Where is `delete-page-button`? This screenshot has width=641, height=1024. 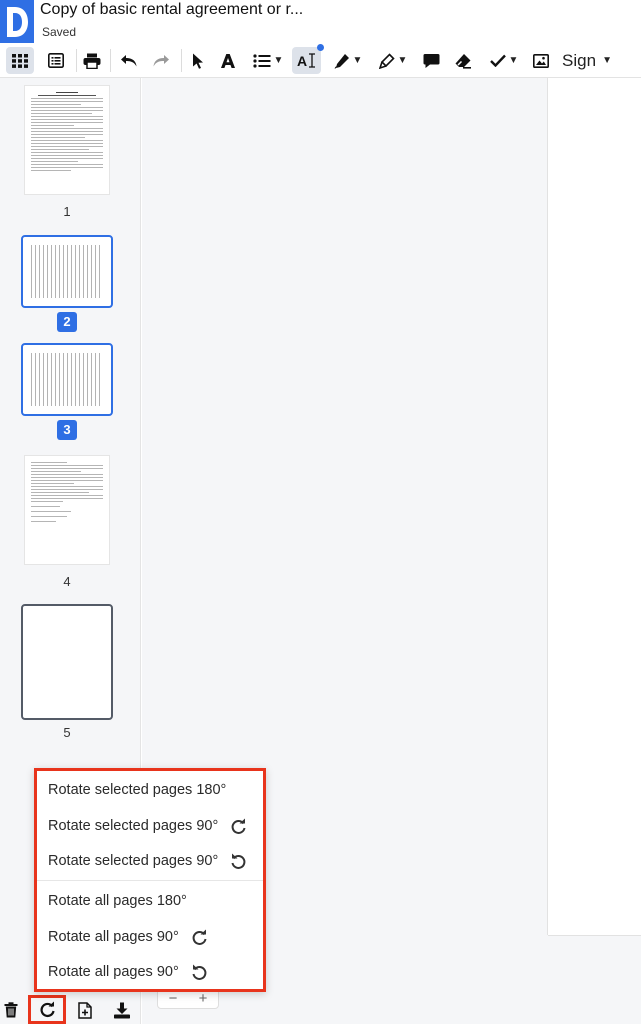 delete-page-button is located at coordinates (11, 1010).